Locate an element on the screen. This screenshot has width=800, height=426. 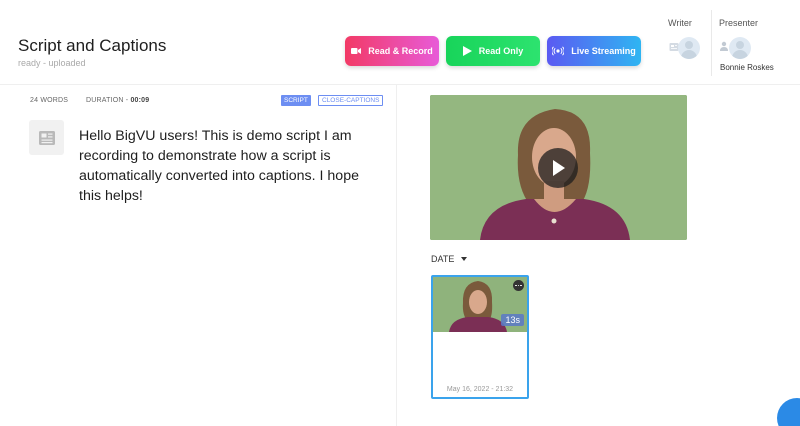
live-streaming-button: Live Streaming is located at coordinates (594, 51).